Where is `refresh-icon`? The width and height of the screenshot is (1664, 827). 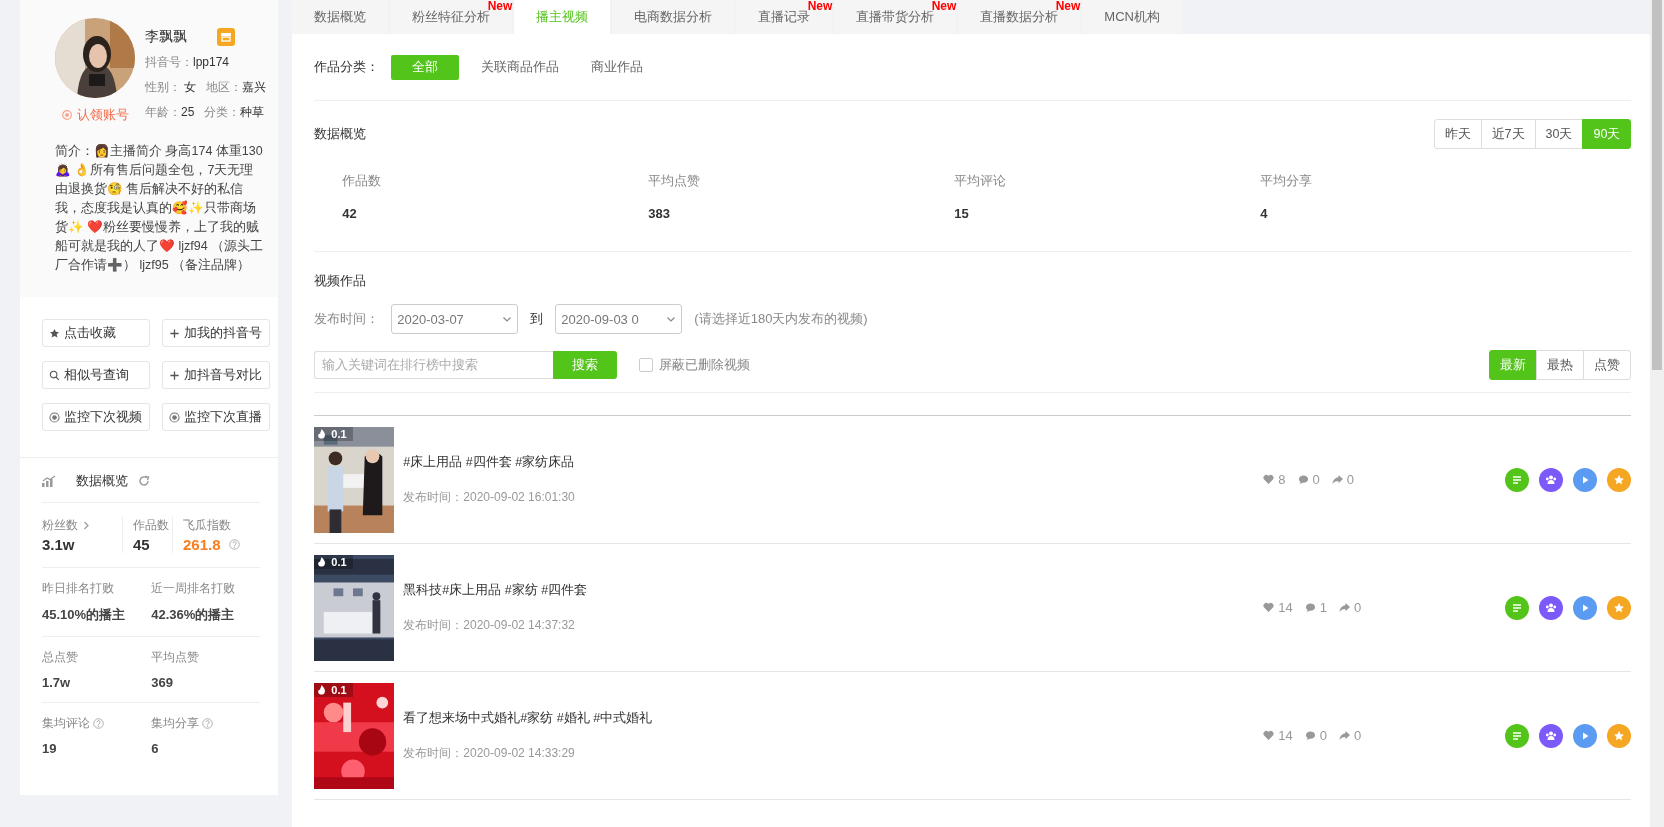 refresh-icon is located at coordinates (144, 481).